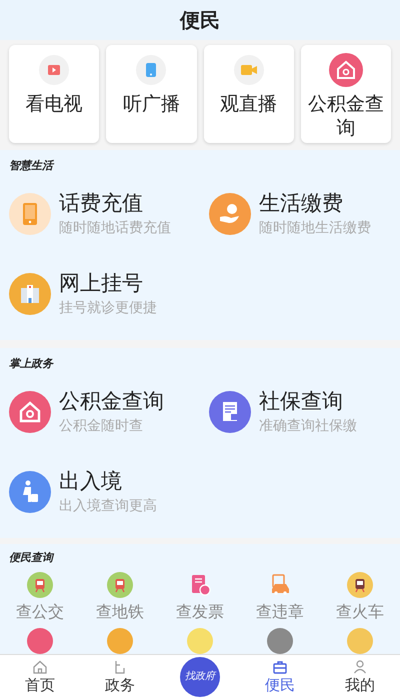 Image resolution: width=400 pixels, height=698 pixels. I want to click on service-title: 社保查询, so click(301, 401).